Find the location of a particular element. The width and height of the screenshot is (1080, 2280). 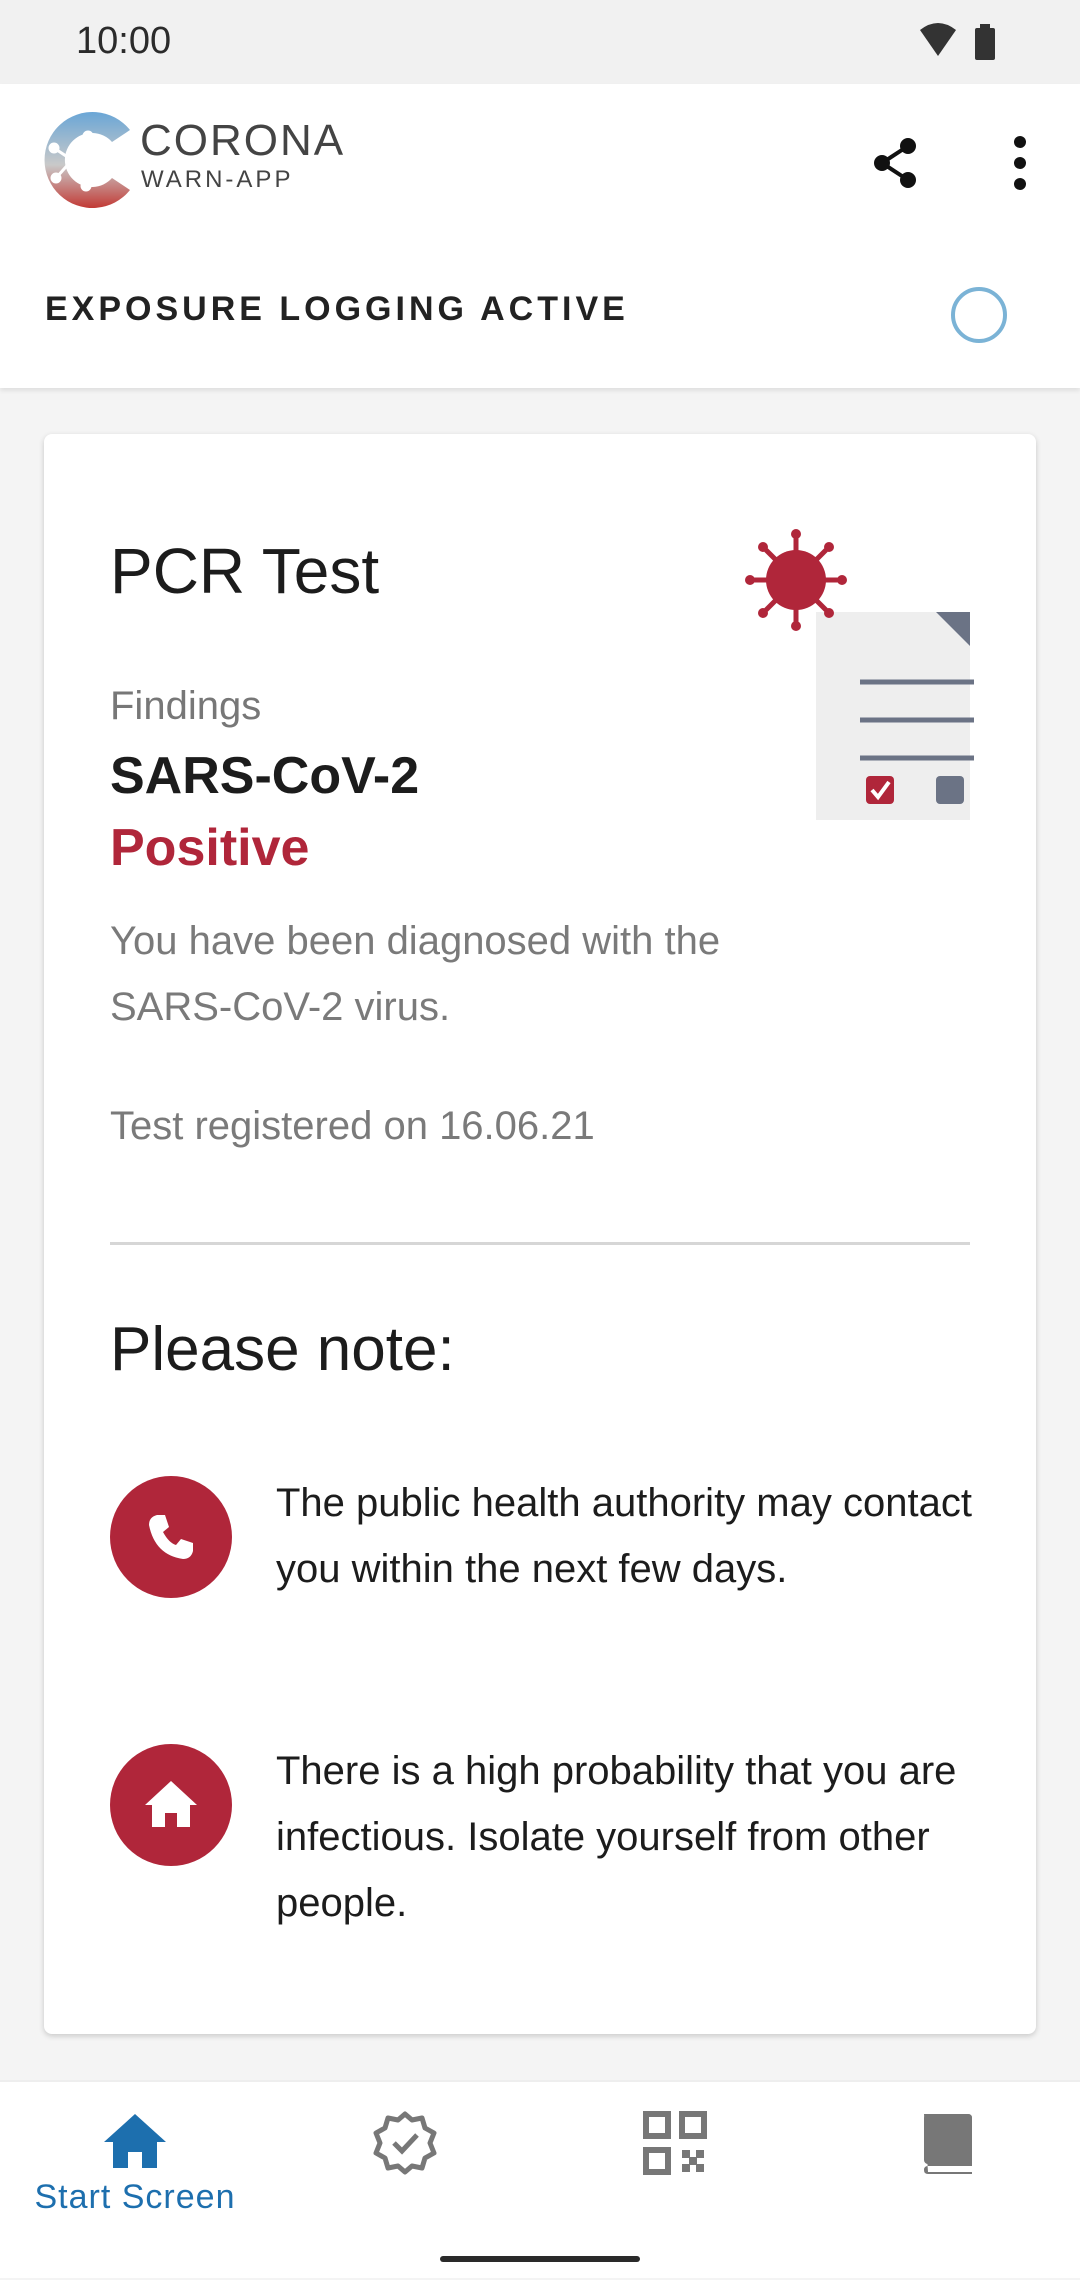

test-document-virus-icon is located at coordinates (859, 674).